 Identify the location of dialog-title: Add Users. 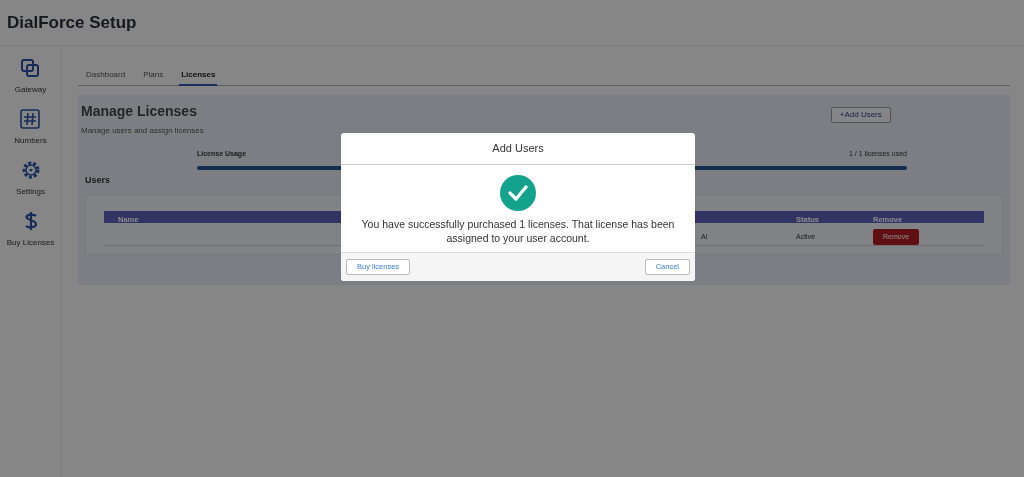
(518, 149).